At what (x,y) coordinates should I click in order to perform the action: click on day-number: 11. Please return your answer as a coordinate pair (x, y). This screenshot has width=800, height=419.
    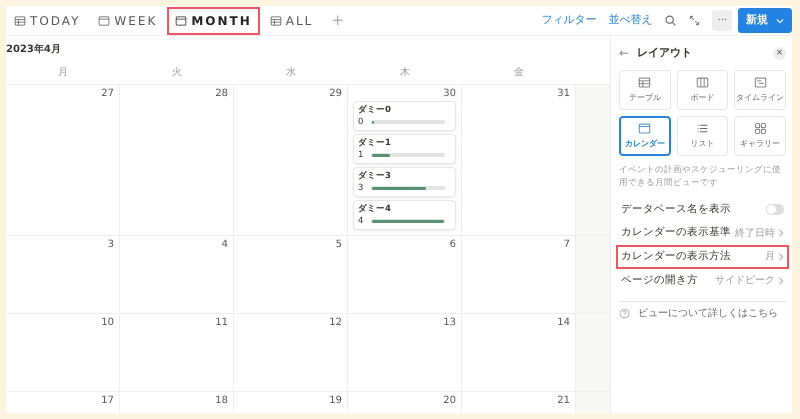
    Looking at the image, I should click on (221, 323).